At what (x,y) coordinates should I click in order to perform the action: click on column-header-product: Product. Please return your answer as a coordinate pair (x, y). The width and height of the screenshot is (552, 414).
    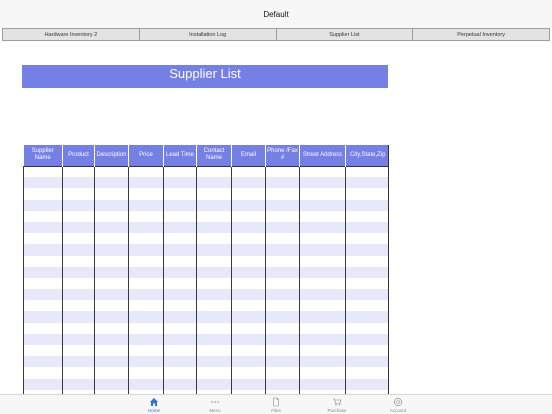
    Looking at the image, I should click on (78, 155).